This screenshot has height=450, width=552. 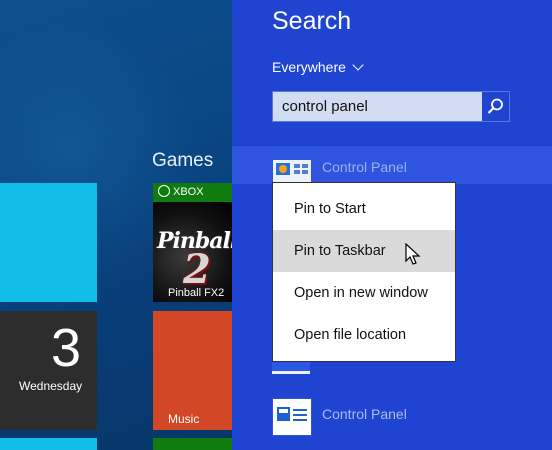 I want to click on pinball-logo-number: 2, so click(x=197, y=269).